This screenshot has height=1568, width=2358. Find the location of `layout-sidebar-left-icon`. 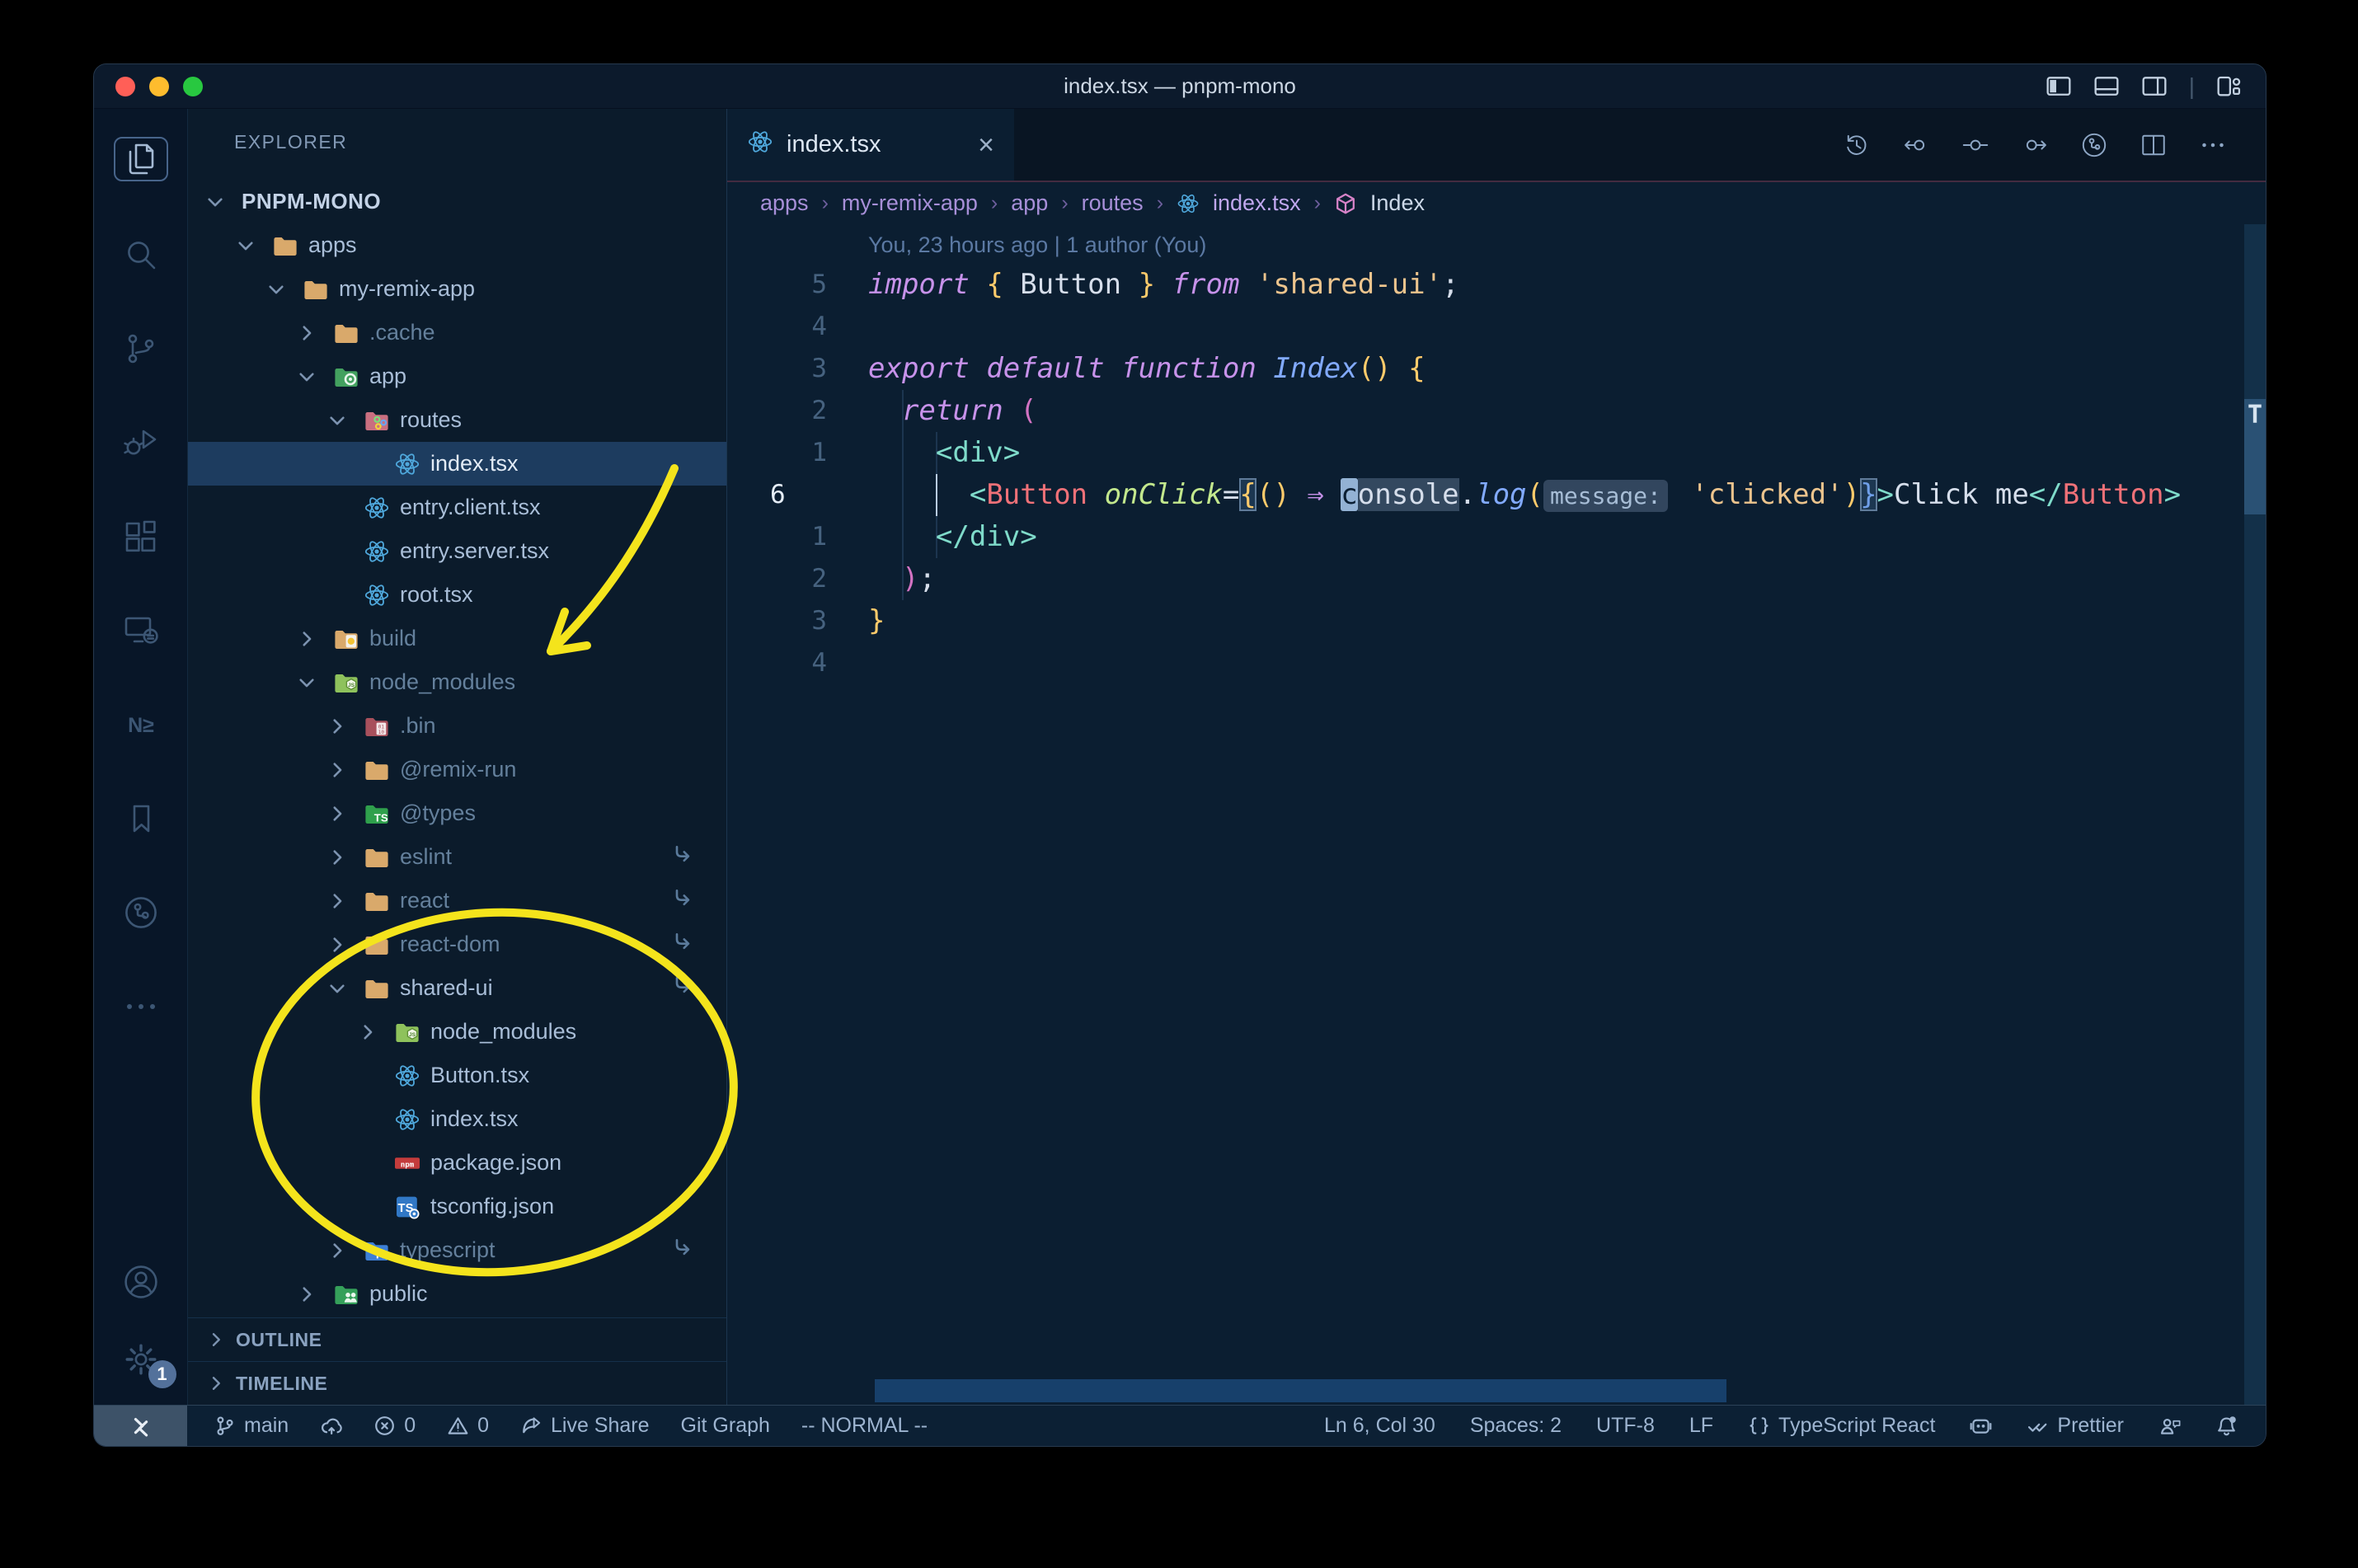

layout-sidebar-left-icon is located at coordinates (2059, 86).